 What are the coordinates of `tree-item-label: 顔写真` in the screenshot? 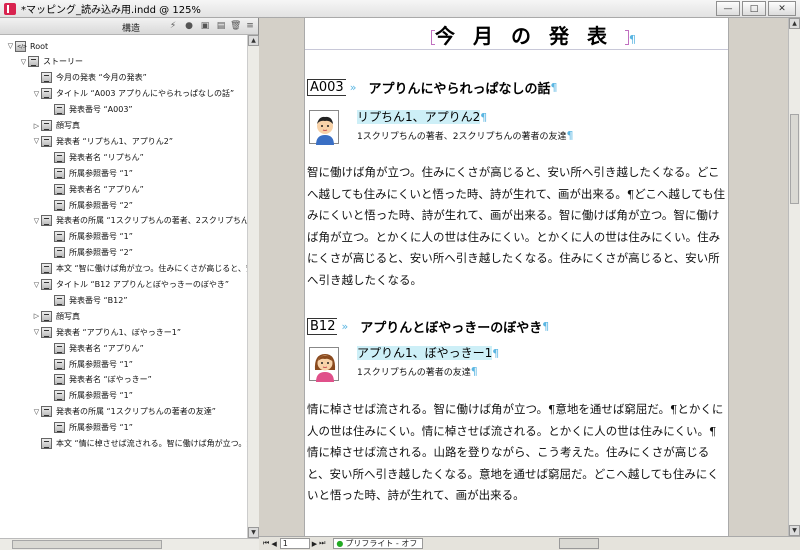 It's located at (68, 125).